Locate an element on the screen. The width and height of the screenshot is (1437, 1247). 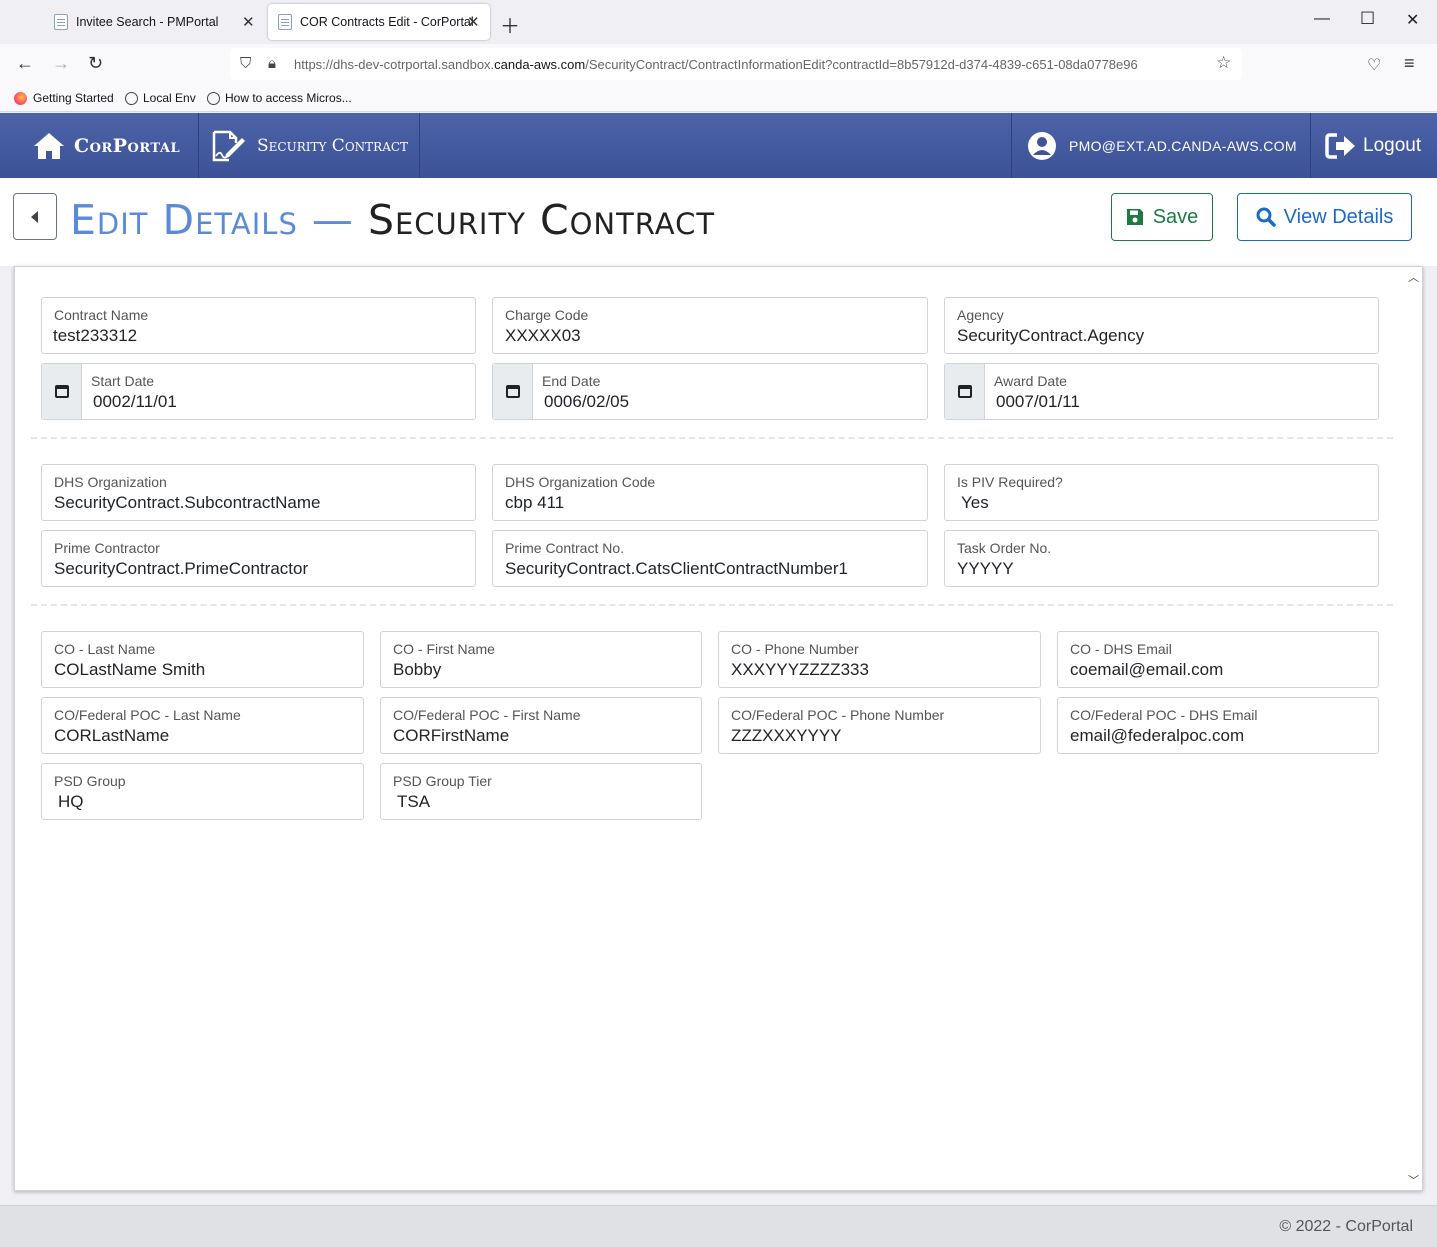
menu-icon: ≡ is located at coordinates (1409, 63).